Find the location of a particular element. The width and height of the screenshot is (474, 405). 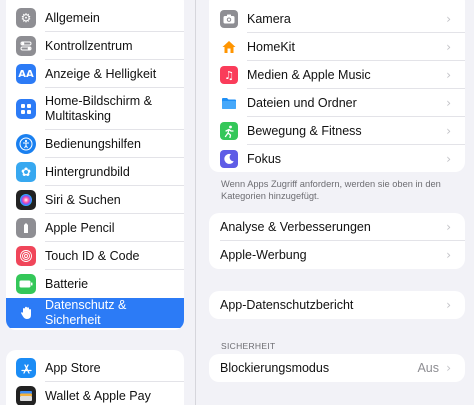

row-kamera: Kamera › is located at coordinates (337, 19).